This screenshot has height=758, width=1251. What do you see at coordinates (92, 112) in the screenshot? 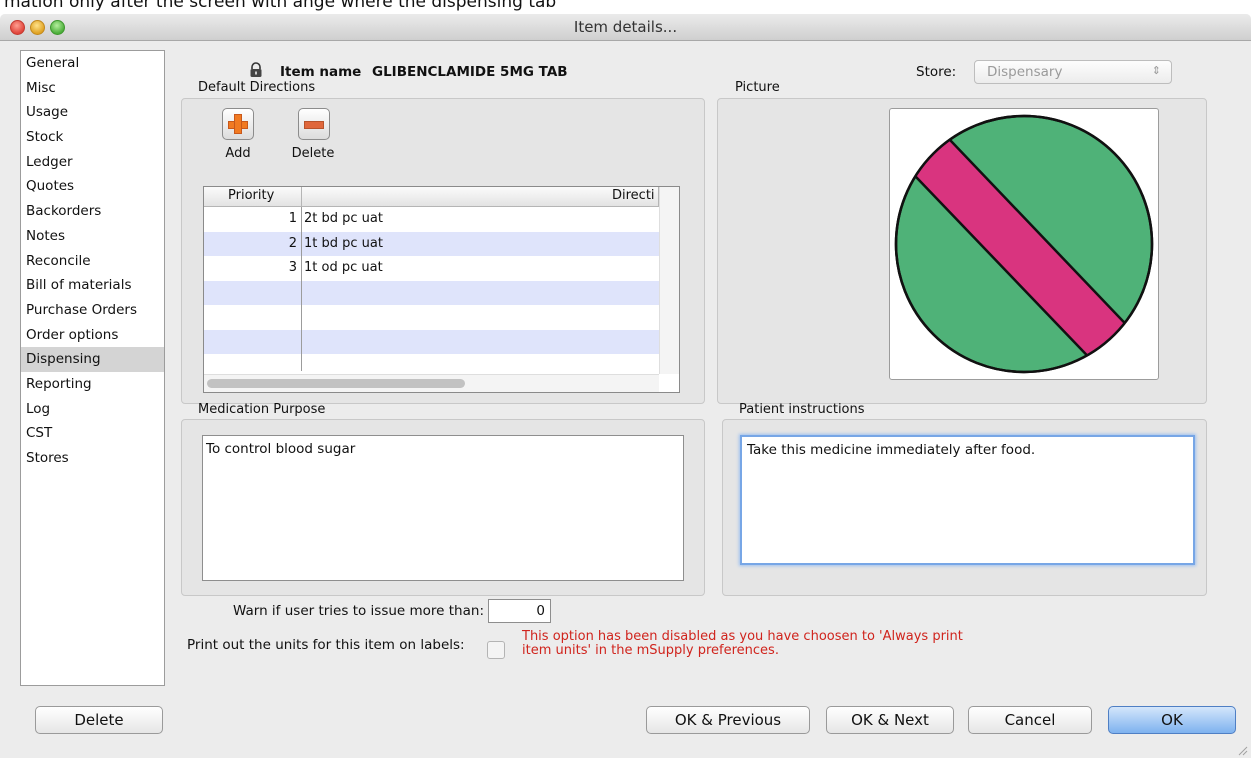
I see `sidebar-item-usage: Usage` at bounding box center [92, 112].